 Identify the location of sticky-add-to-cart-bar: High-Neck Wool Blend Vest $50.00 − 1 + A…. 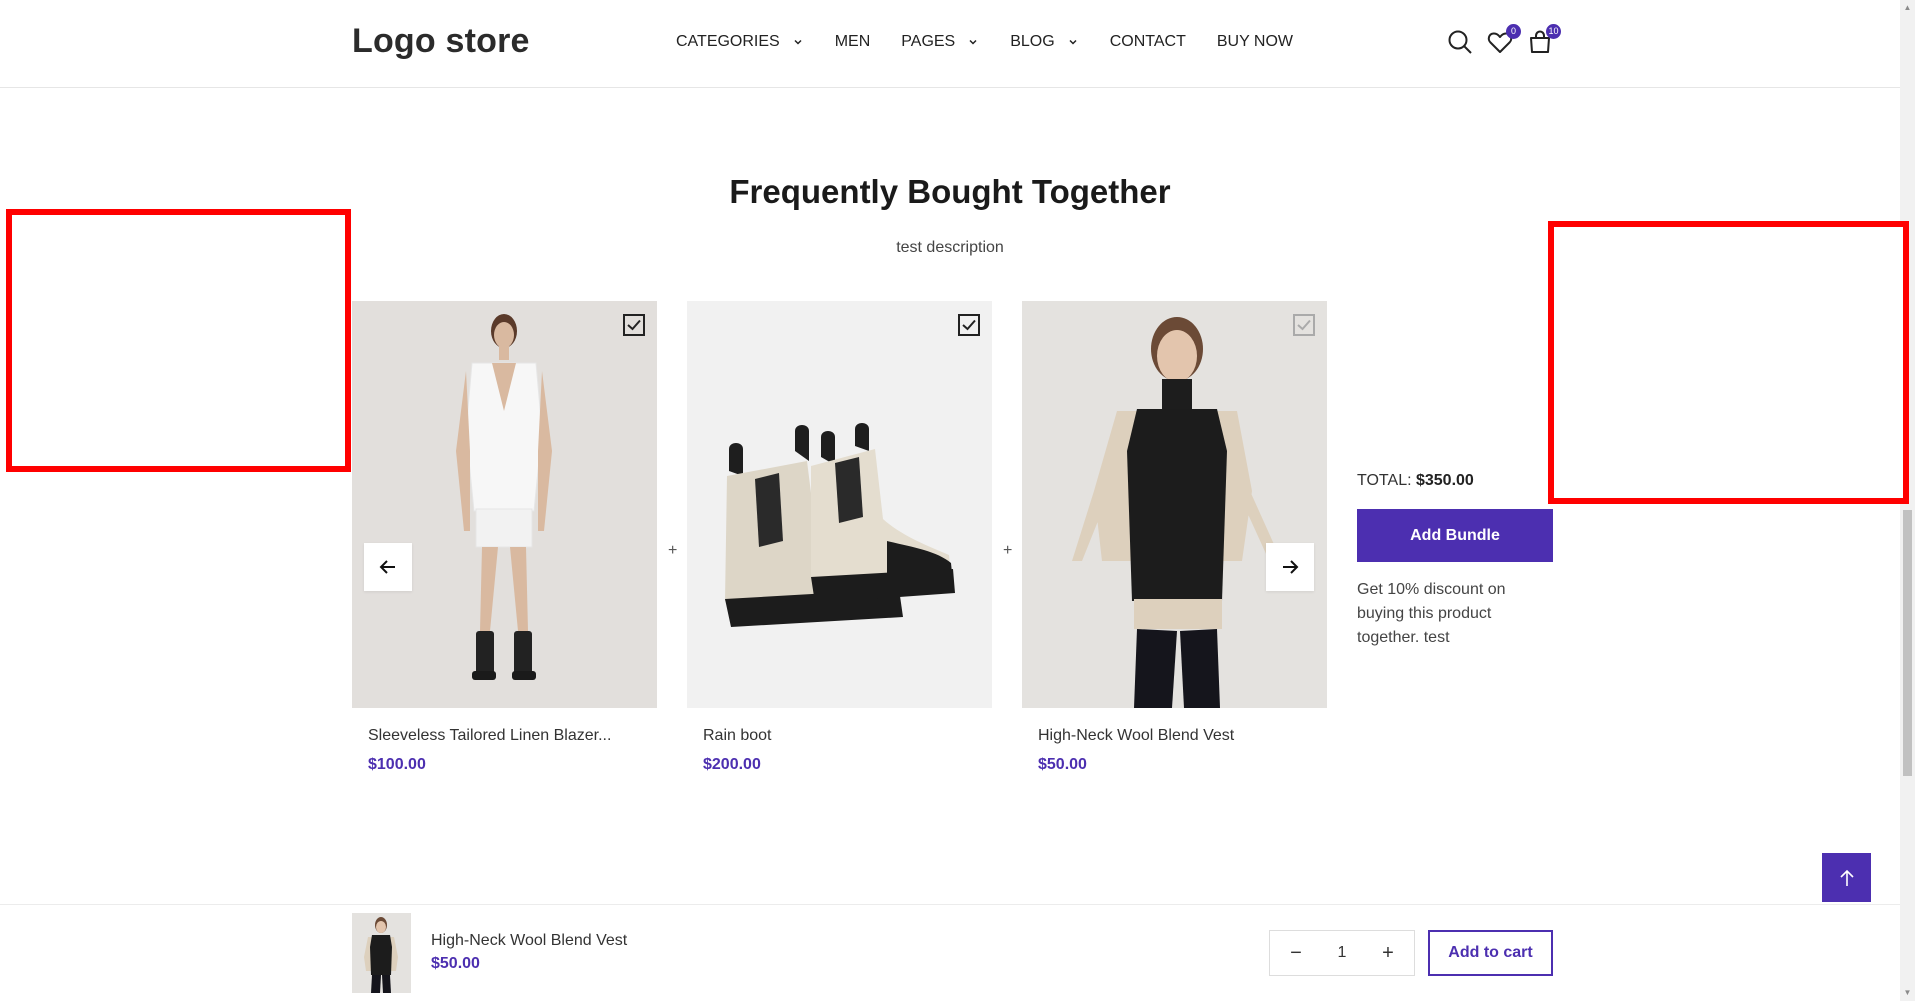
(950, 952).